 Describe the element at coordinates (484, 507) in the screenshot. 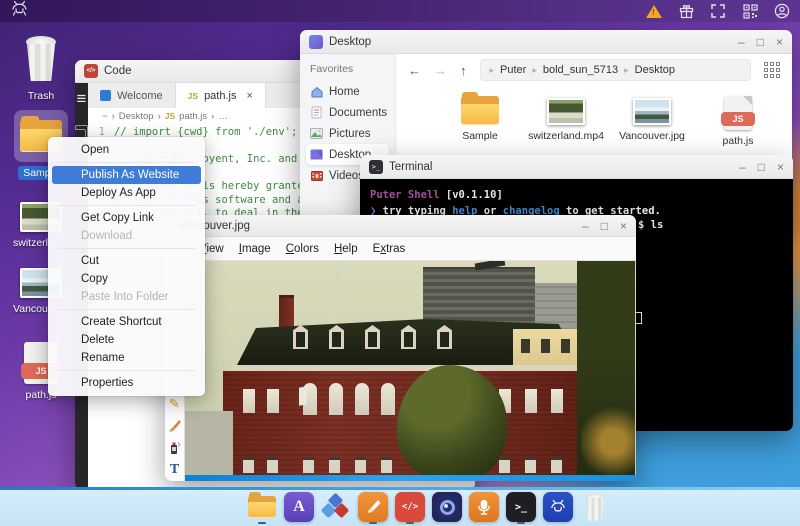

I see `taskbar-recorder-icon` at that location.